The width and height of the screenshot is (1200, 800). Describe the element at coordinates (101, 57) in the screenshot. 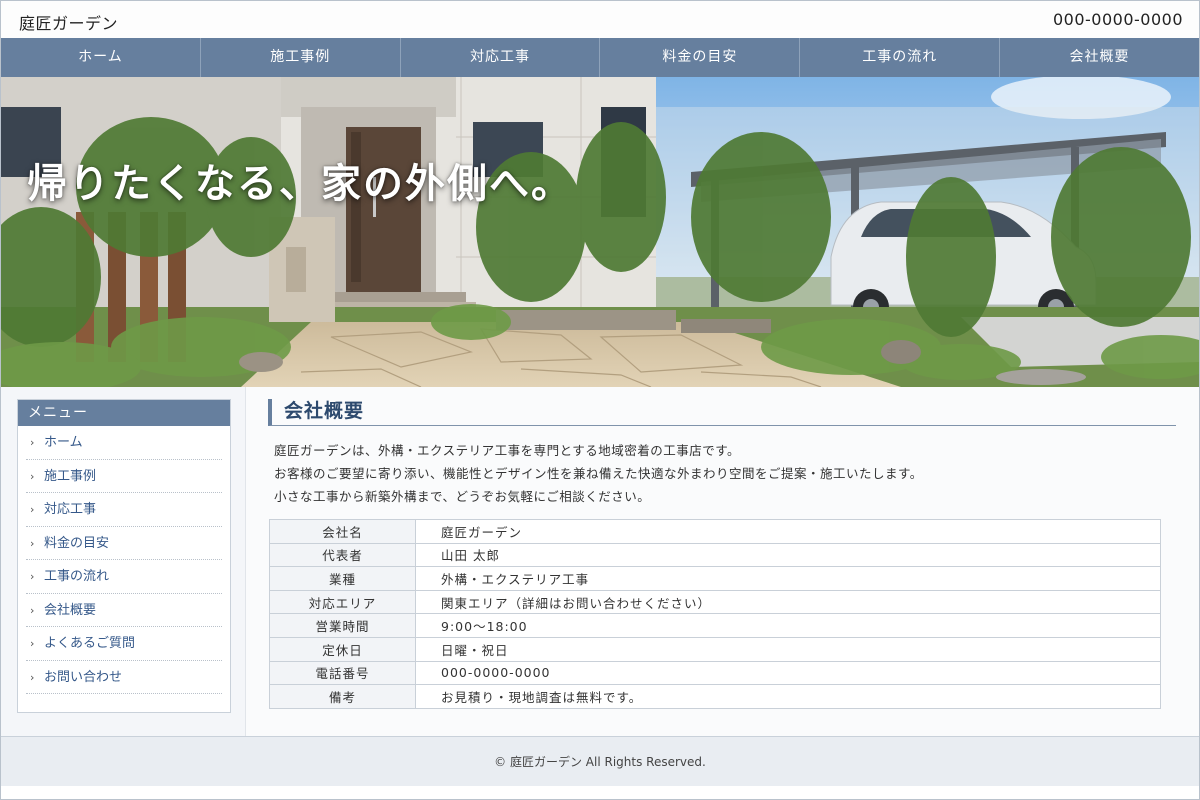

I see `nav-item-home: ホーム` at that location.